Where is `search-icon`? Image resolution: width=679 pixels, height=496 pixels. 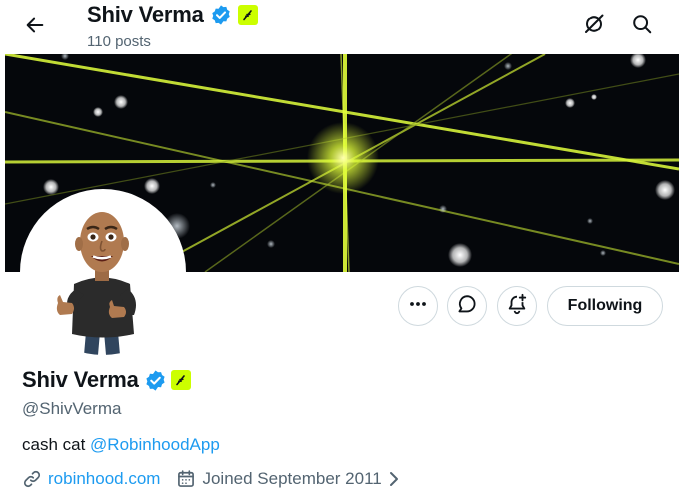
search-icon is located at coordinates (642, 26).